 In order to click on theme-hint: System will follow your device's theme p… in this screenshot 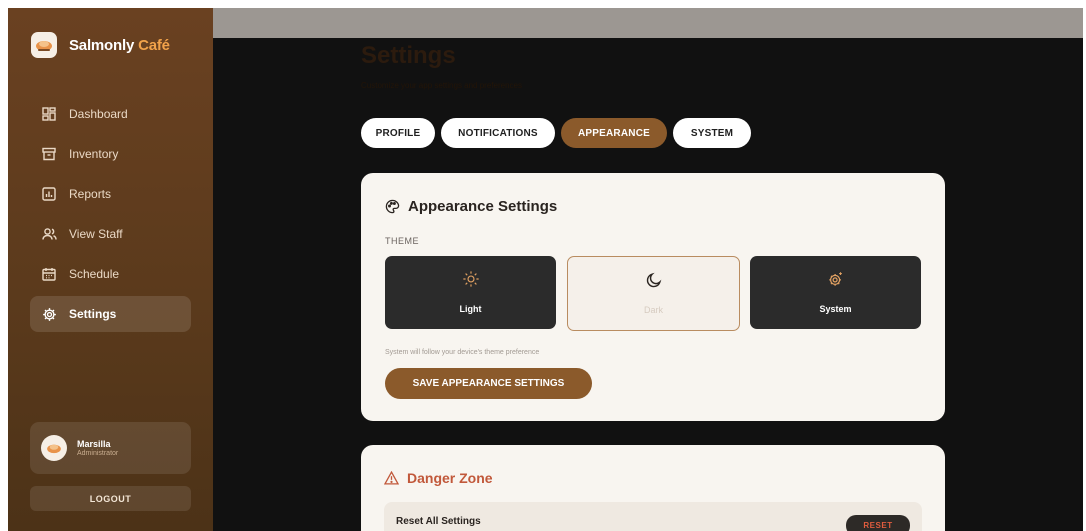, I will do `click(462, 352)`.